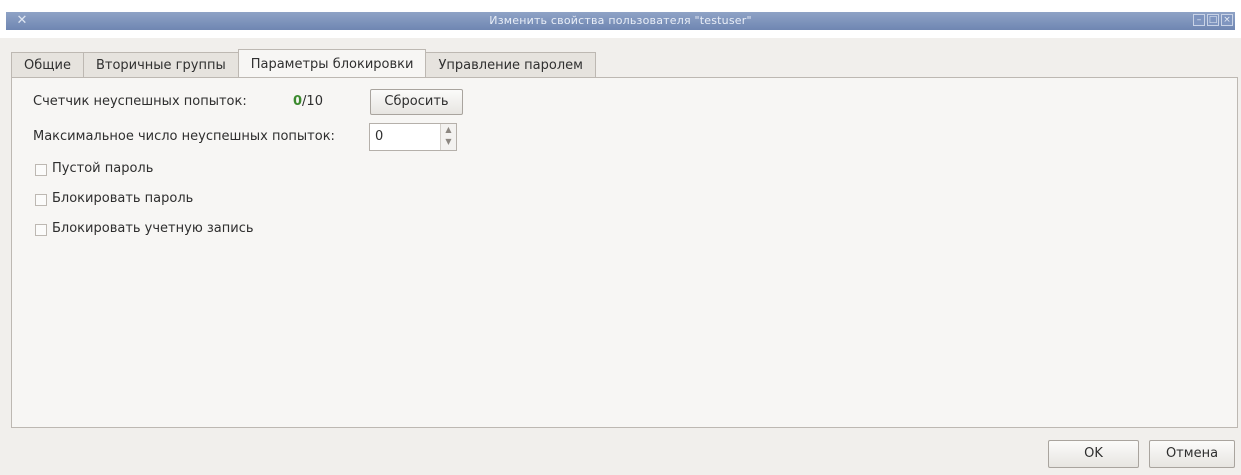  I want to click on lock-password-checkbox, so click(41, 200).